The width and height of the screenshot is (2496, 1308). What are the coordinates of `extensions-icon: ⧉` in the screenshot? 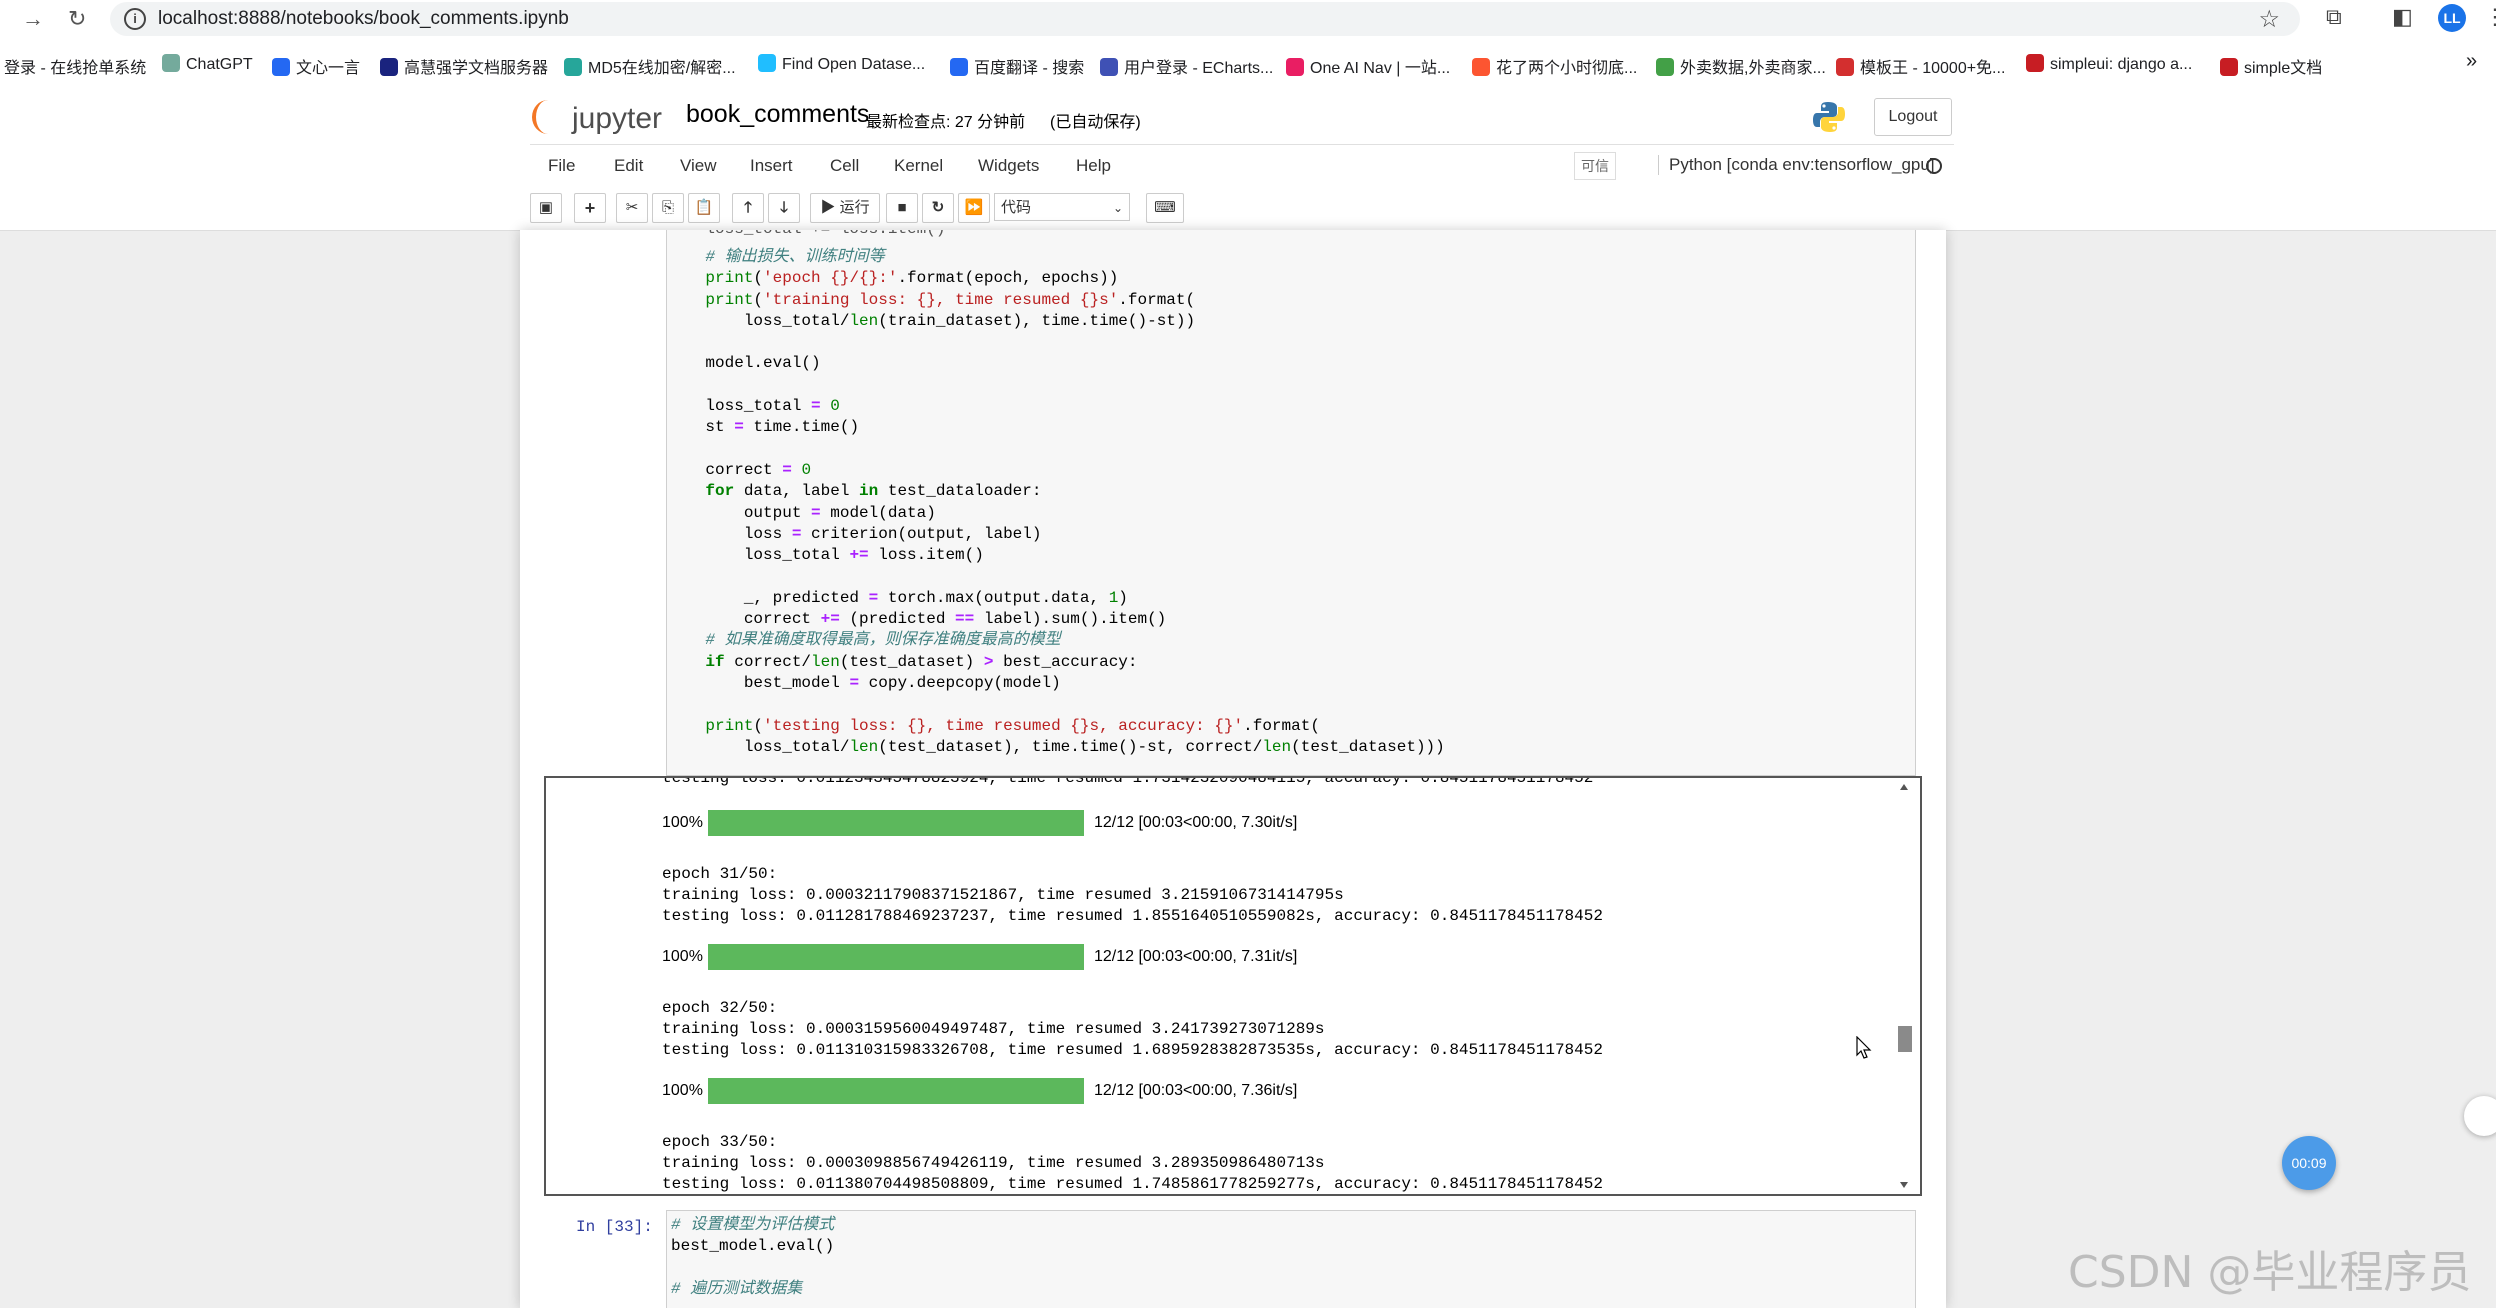 It's located at (2334, 17).